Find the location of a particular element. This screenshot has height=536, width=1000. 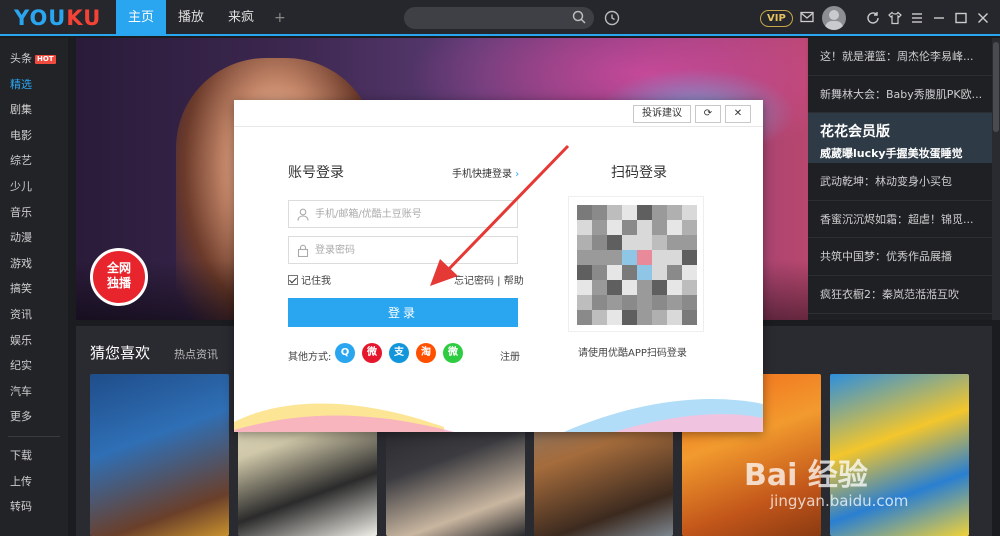

section-title: 猜您喜欢 is located at coordinates (120, 353).